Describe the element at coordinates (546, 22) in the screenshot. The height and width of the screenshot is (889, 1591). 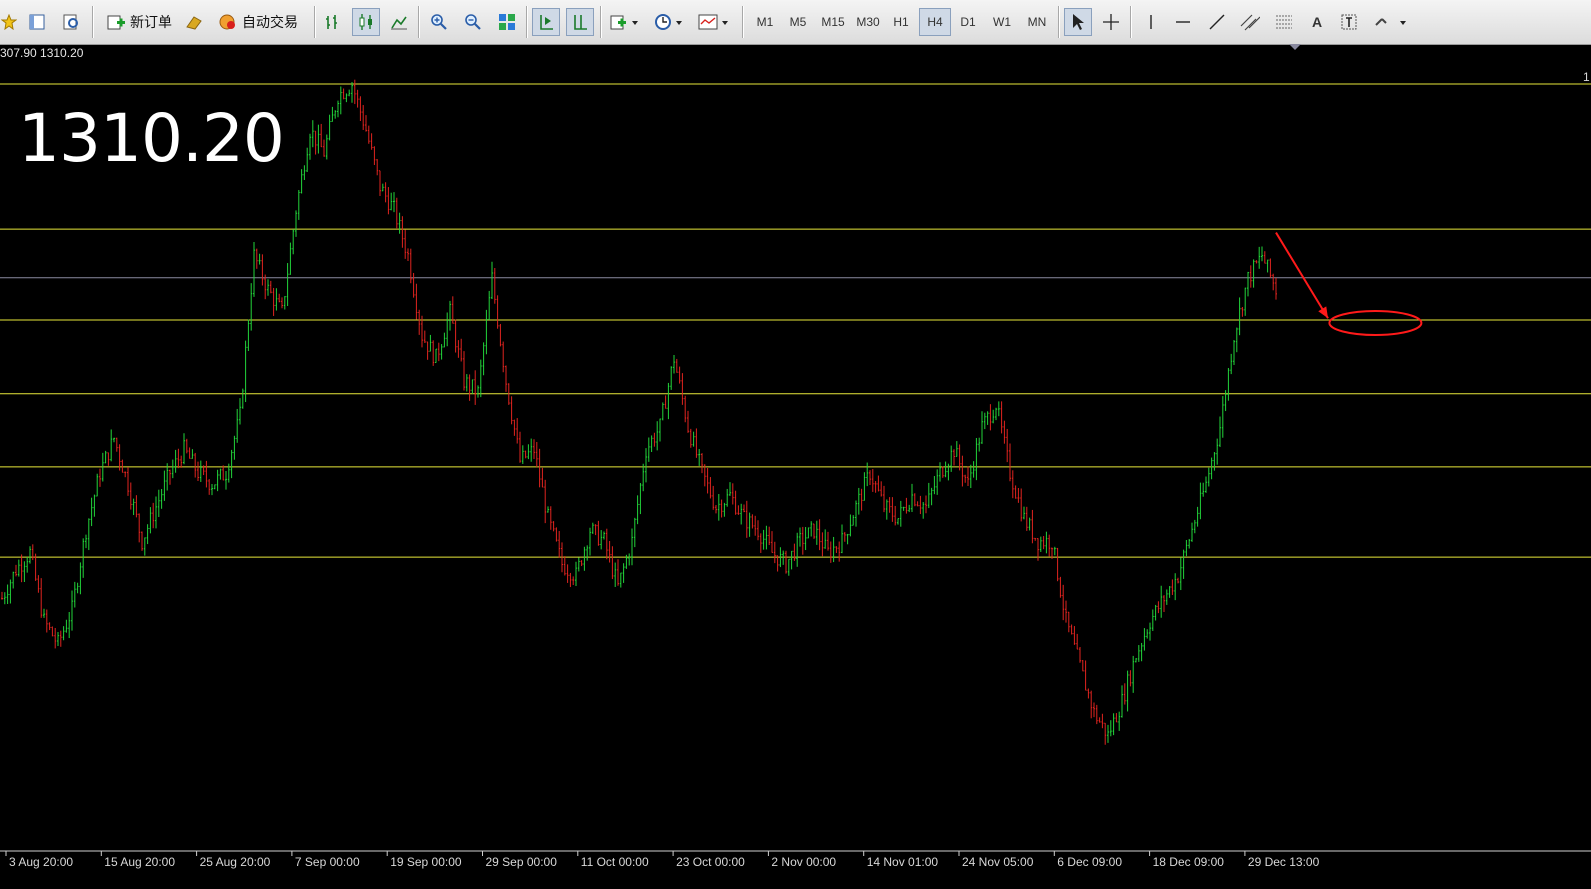
I see `auto-scroll-icon` at that location.